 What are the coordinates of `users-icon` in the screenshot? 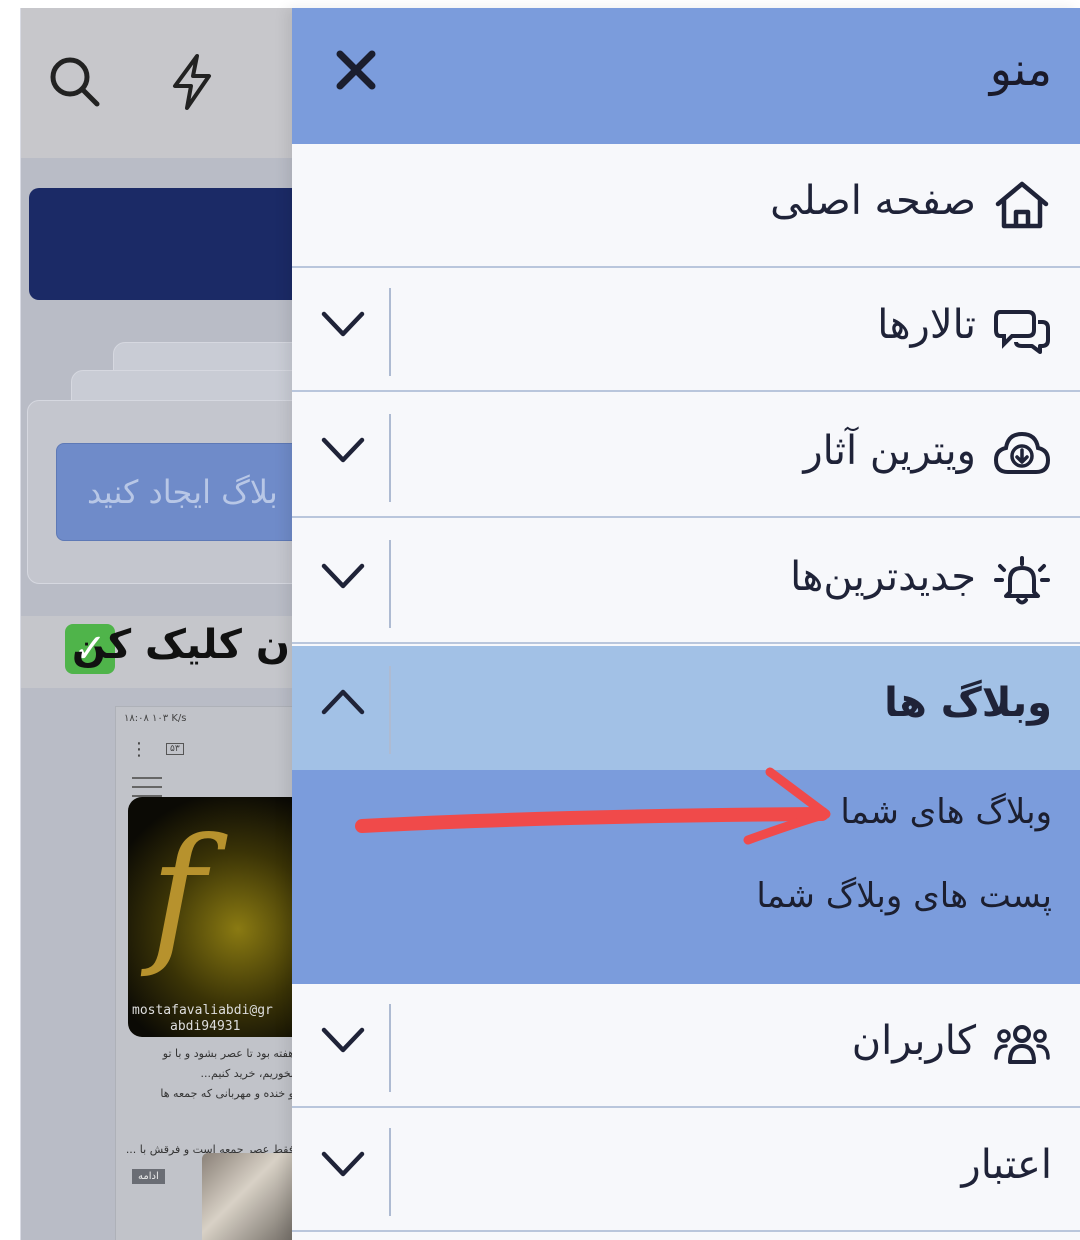 It's located at (1022, 1044).